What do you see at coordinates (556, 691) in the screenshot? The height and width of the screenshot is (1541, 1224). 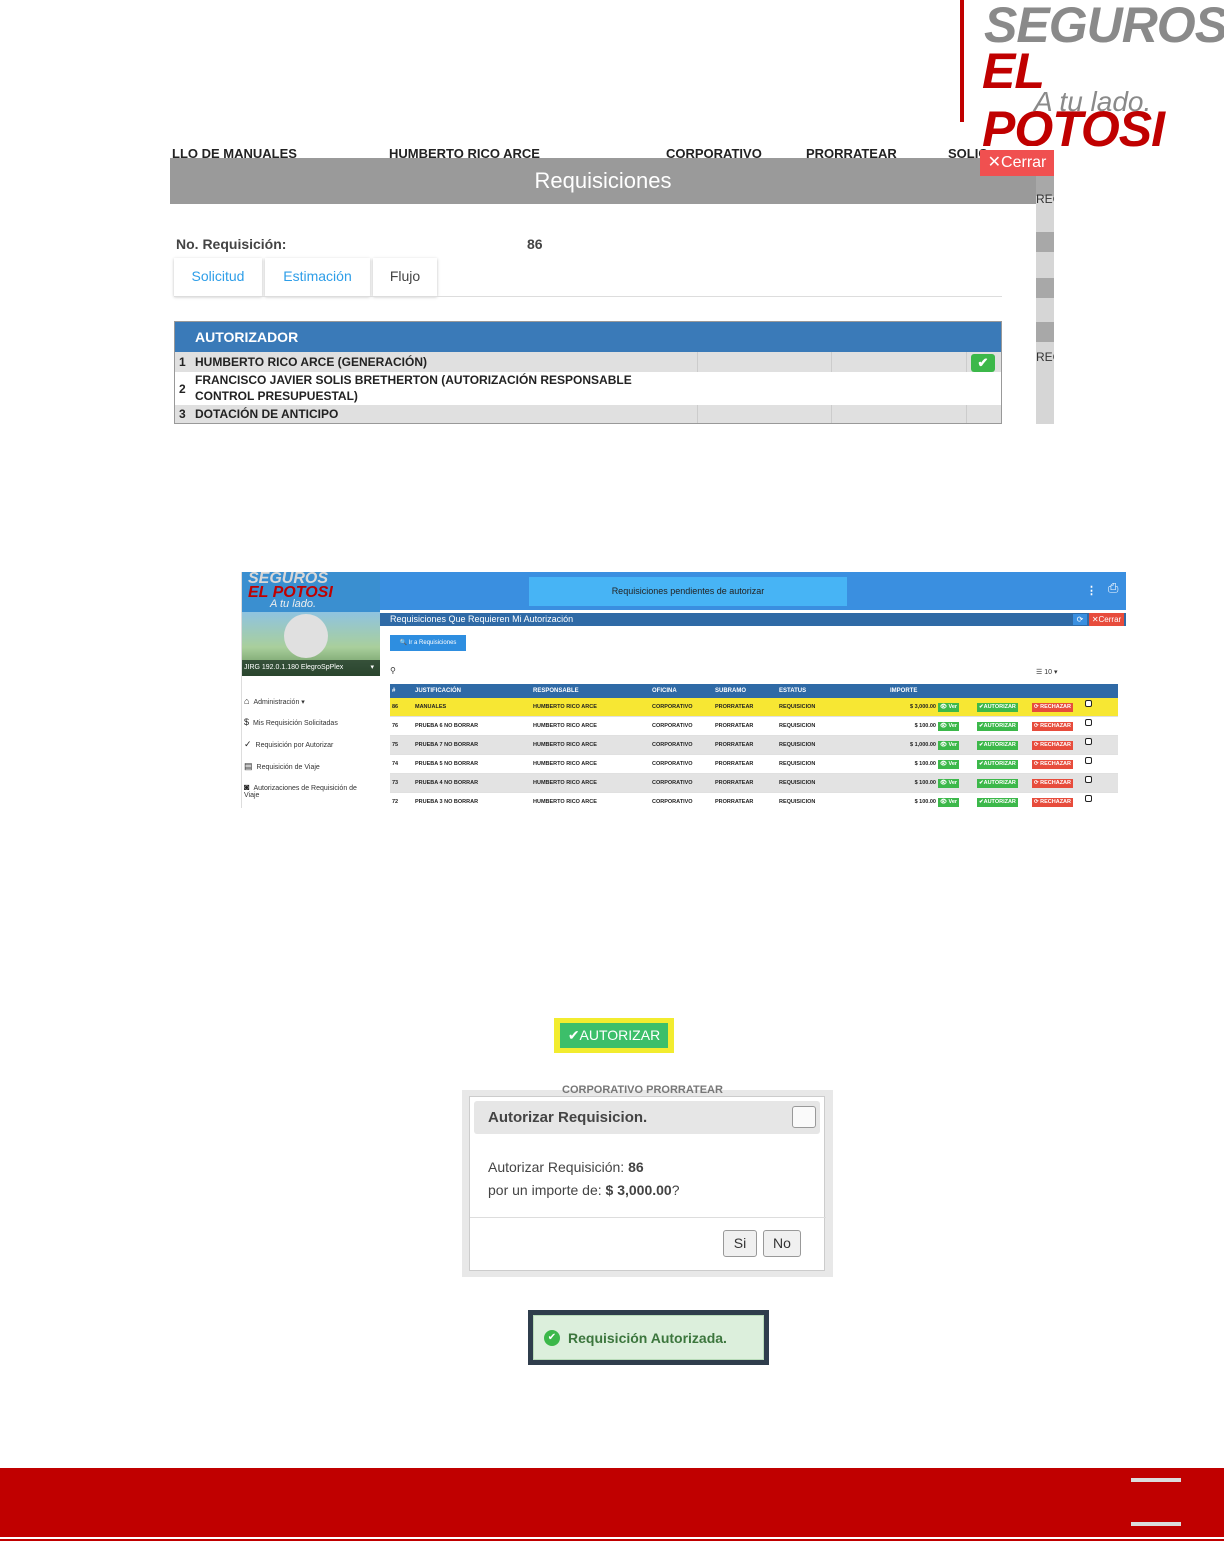 I see `col-responsable: RESPONSABLE` at bounding box center [556, 691].